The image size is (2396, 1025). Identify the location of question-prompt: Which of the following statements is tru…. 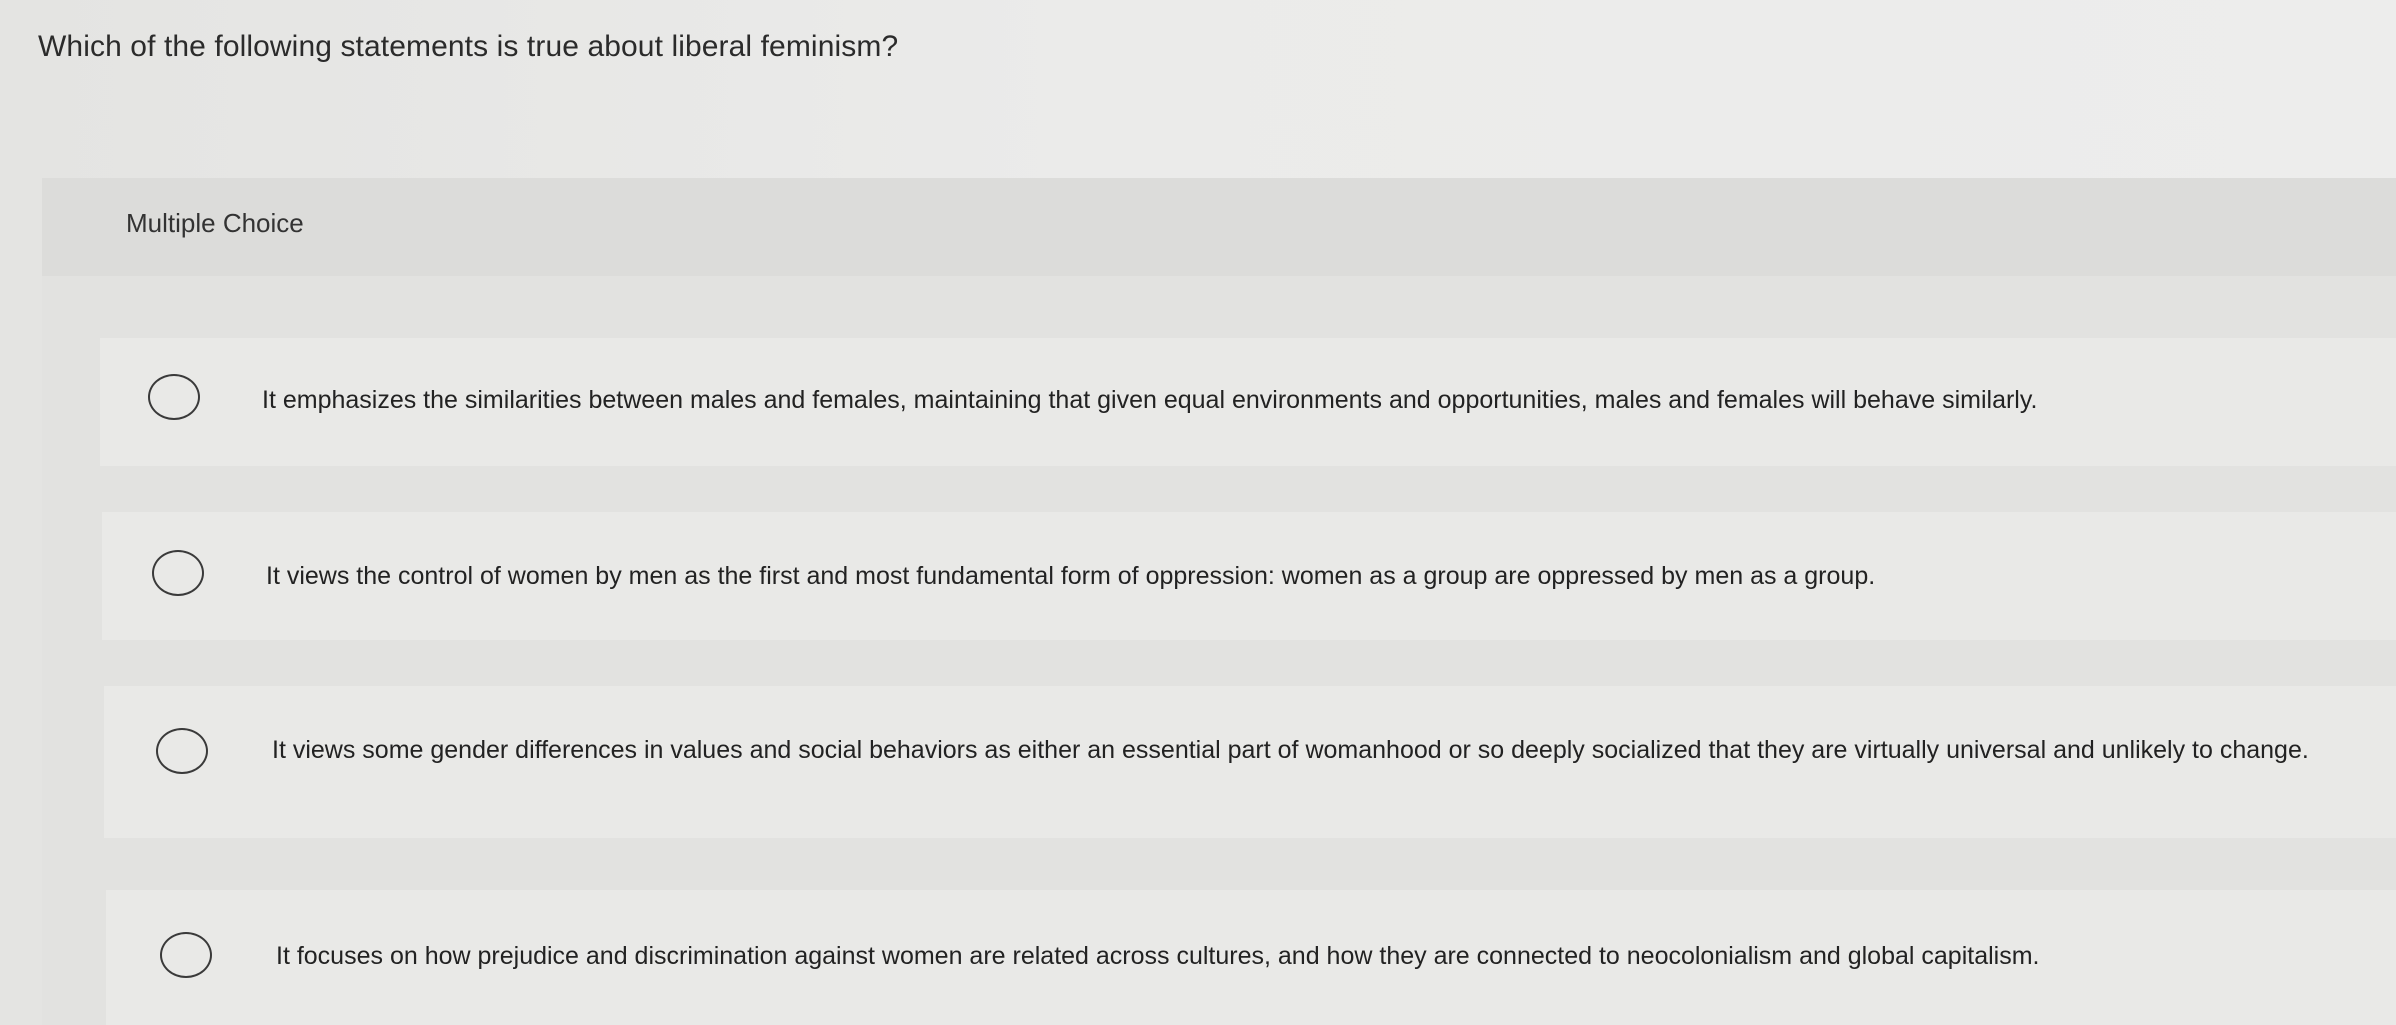
(468, 46).